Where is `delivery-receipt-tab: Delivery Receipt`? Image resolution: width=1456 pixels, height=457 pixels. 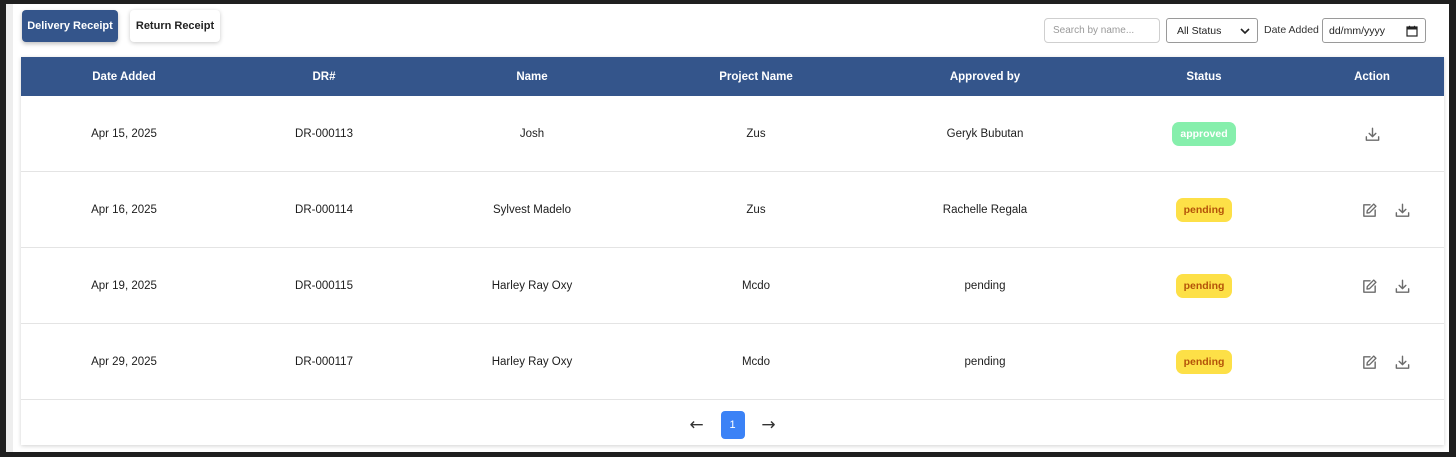
delivery-receipt-tab: Delivery Receipt is located at coordinates (70, 26).